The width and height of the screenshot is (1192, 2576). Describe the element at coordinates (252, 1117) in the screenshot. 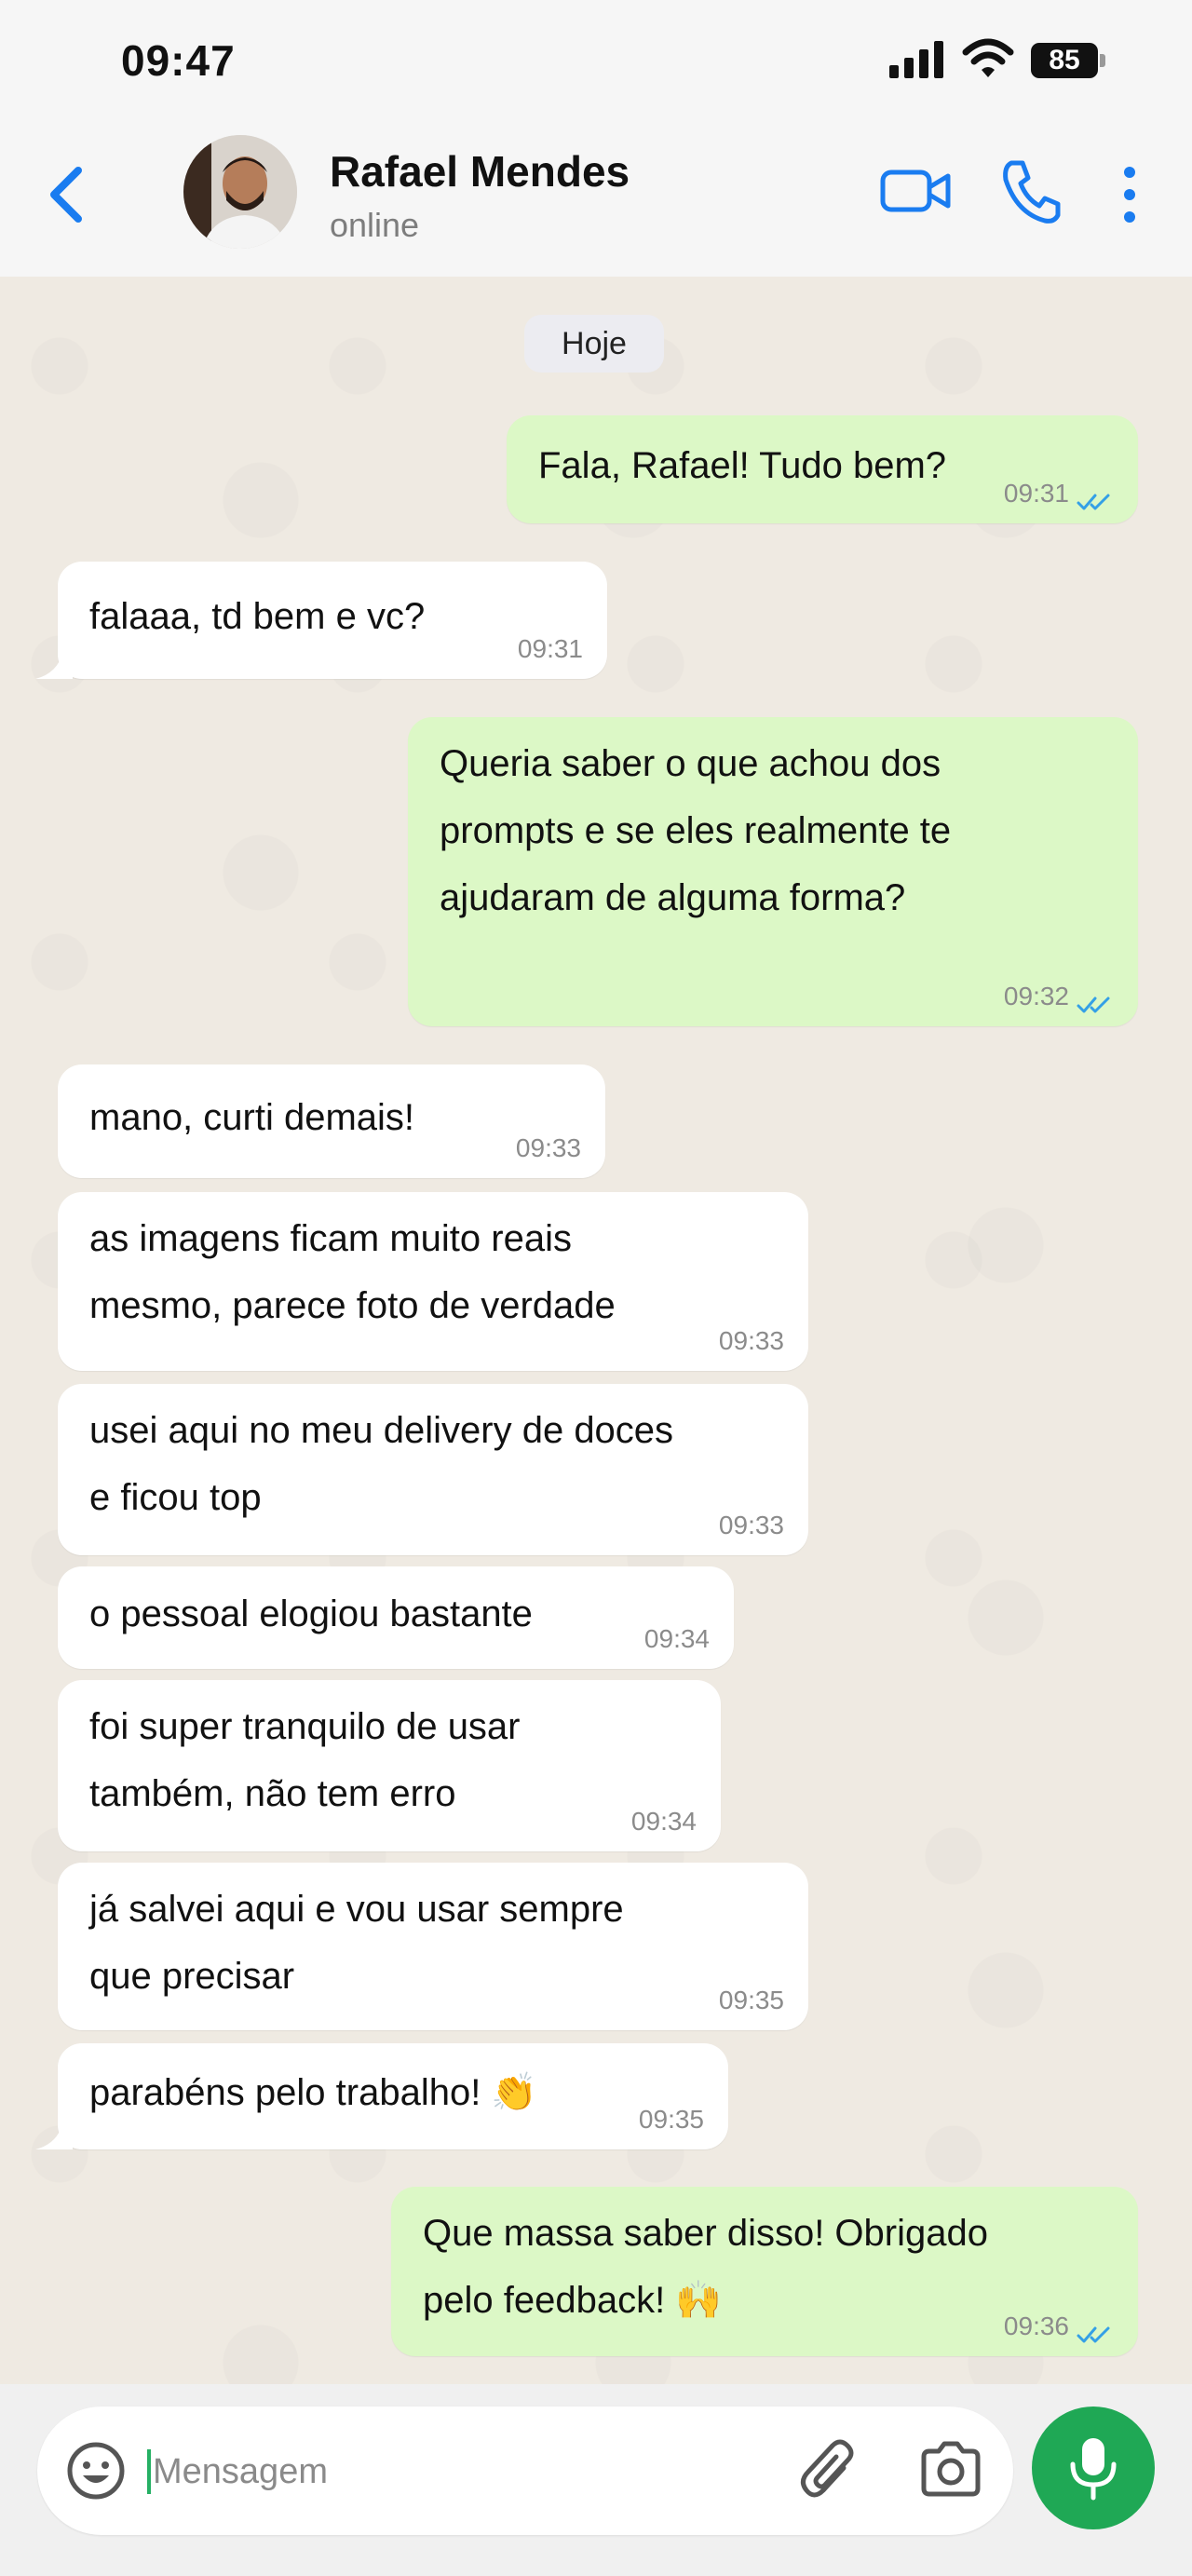

I see `message-text: mano, curti demais!` at that location.